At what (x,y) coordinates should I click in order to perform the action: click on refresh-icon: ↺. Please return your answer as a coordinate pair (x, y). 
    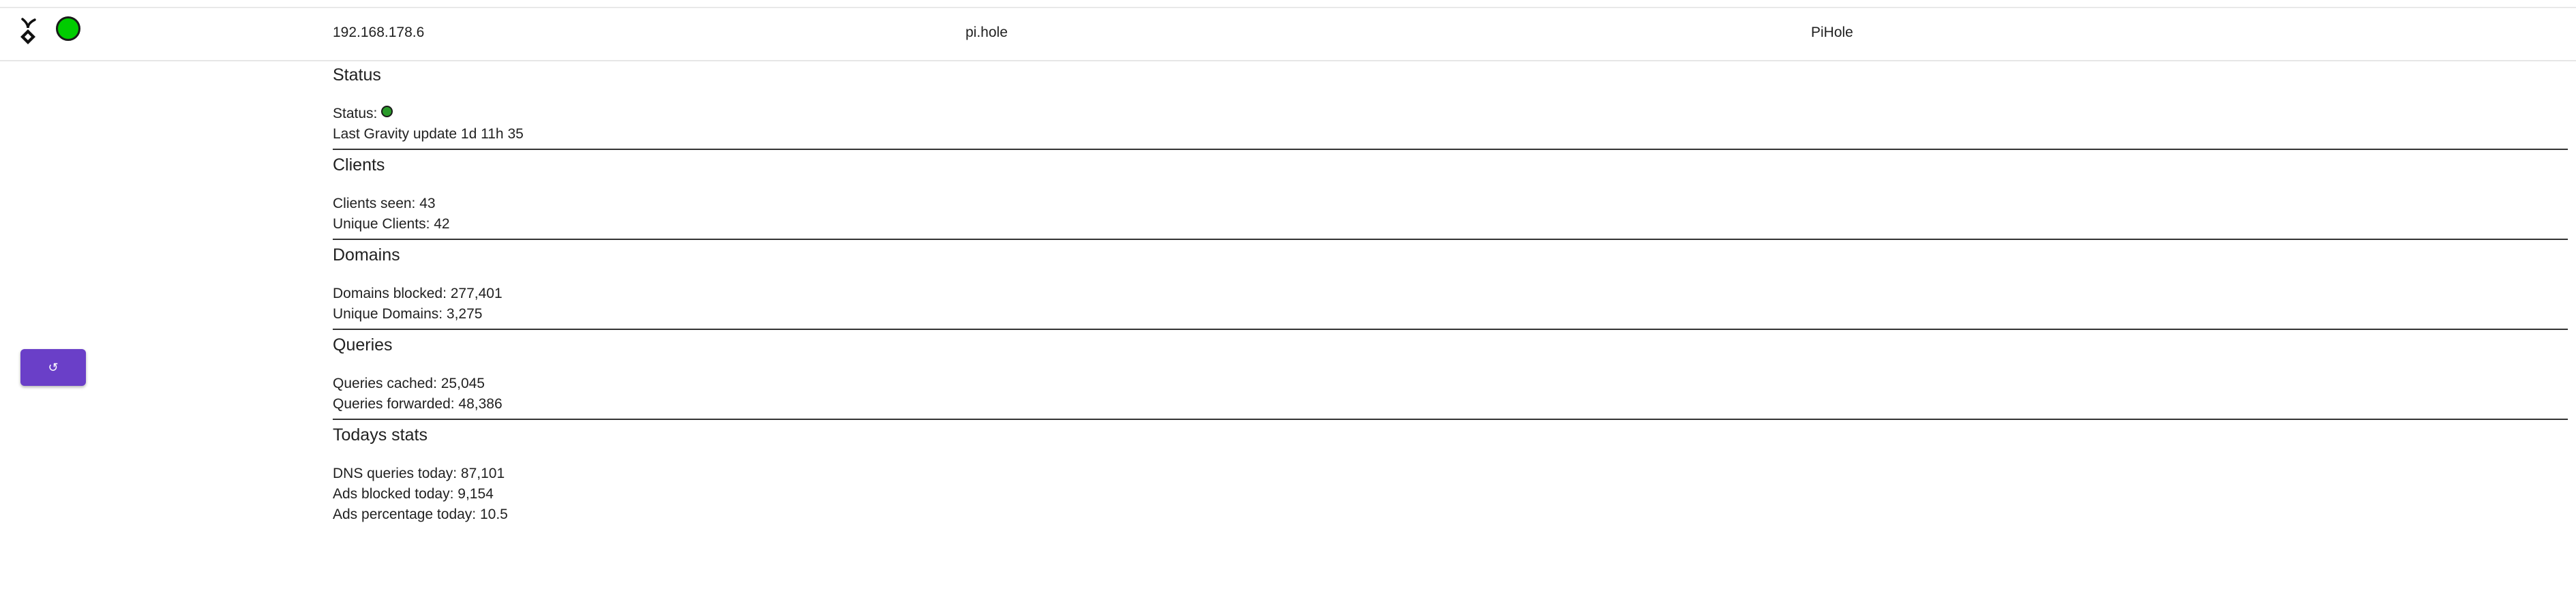
    Looking at the image, I should click on (54, 367).